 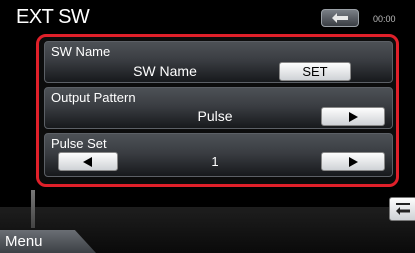 I want to click on pulse-set-next-button, so click(x=353, y=161).